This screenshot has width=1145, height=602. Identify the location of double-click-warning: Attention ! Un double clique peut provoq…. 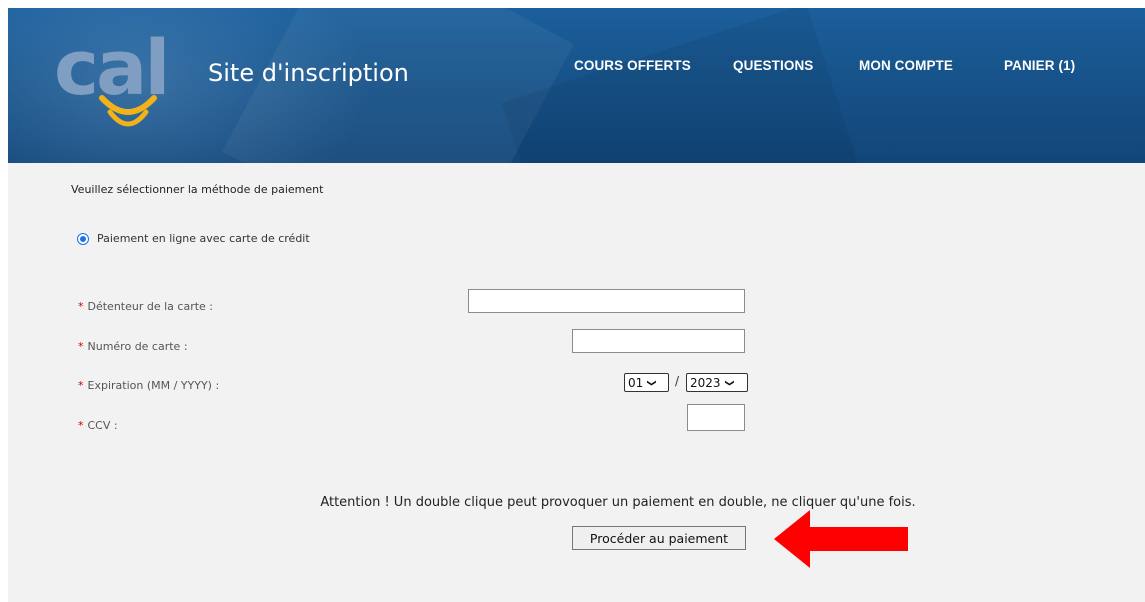
(618, 502).